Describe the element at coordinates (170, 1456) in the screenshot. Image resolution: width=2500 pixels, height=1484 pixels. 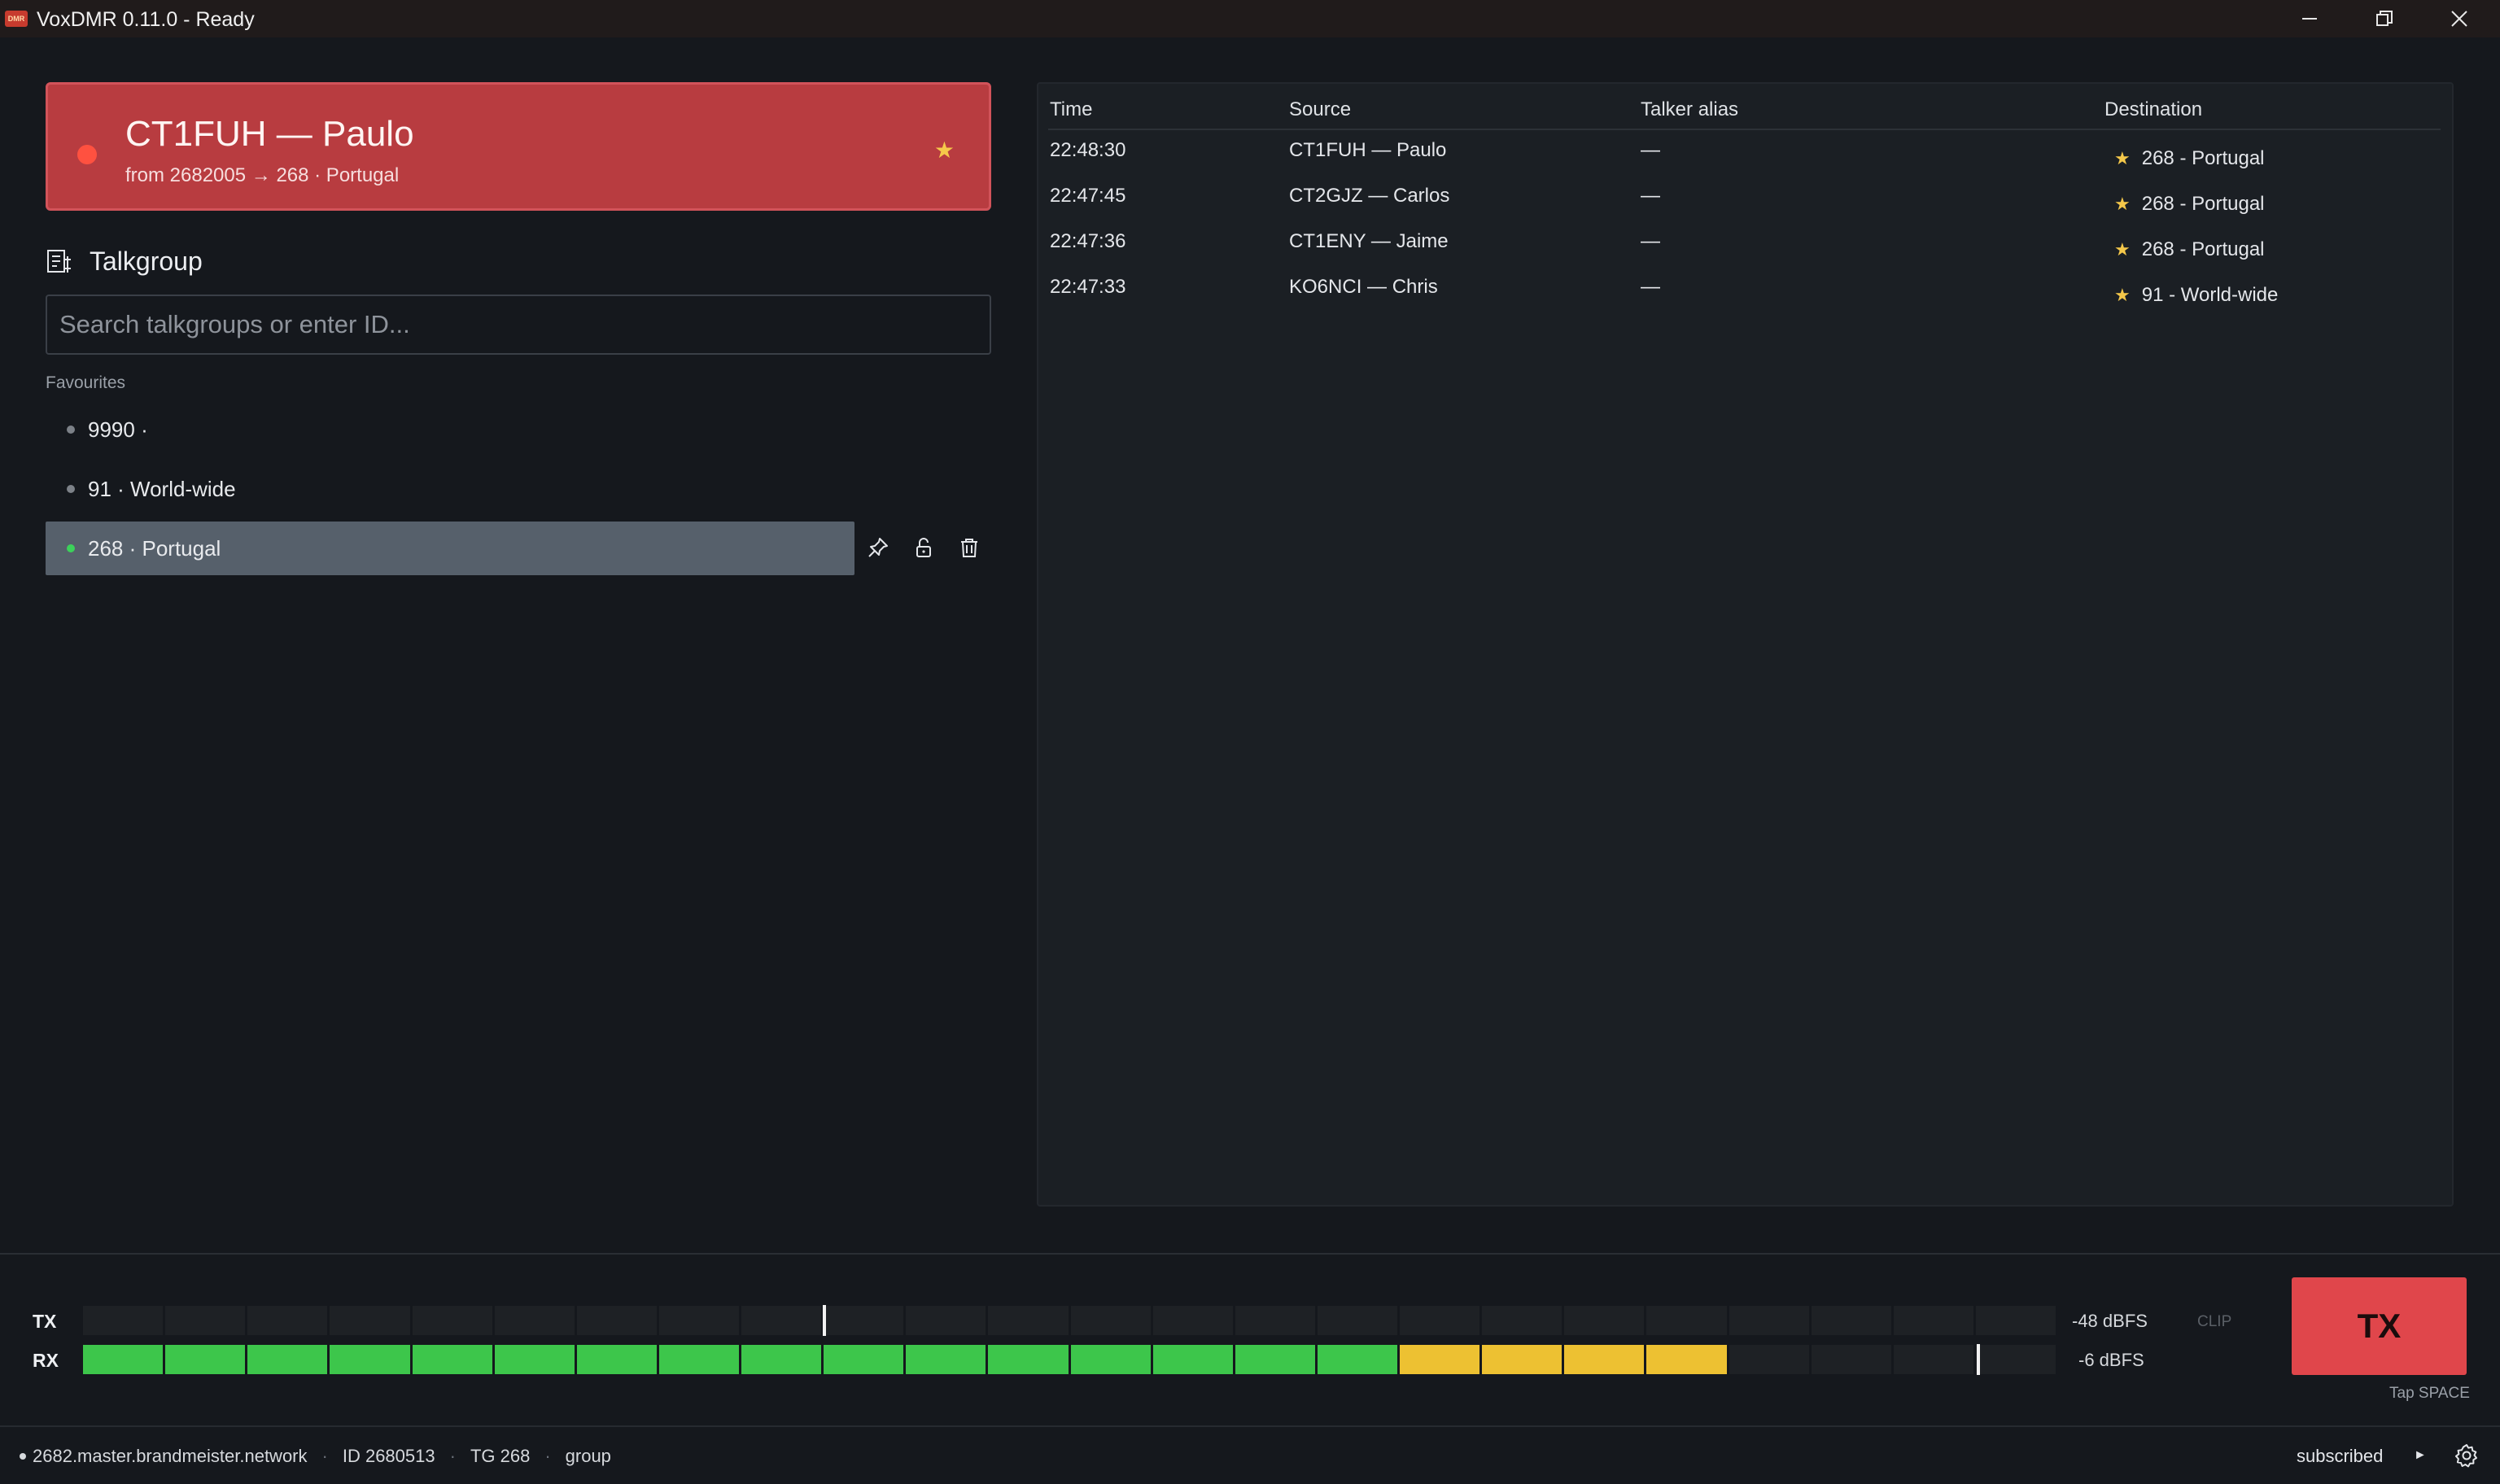
I see `server-address: 2682.master.brandmeister.network` at that location.